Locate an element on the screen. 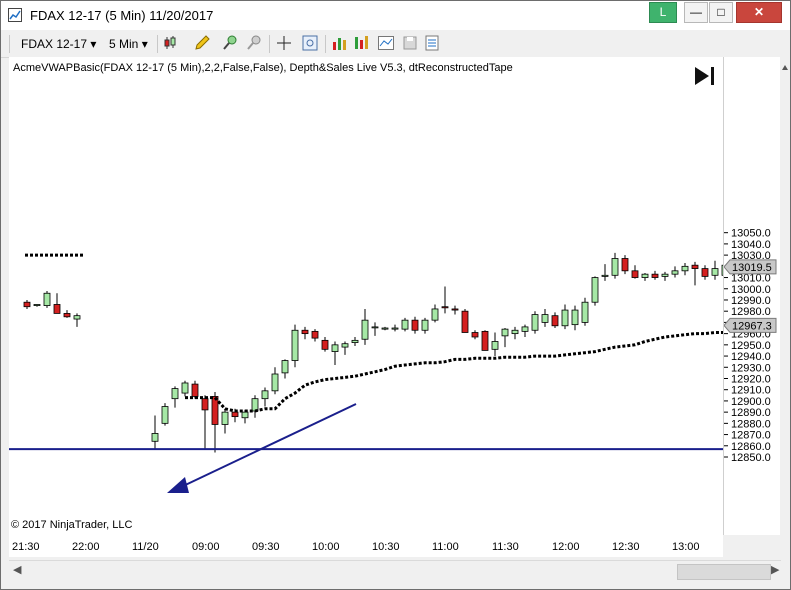 The width and height of the screenshot is (791, 590). link-badge-button: L is located at coordinates (663, 12).